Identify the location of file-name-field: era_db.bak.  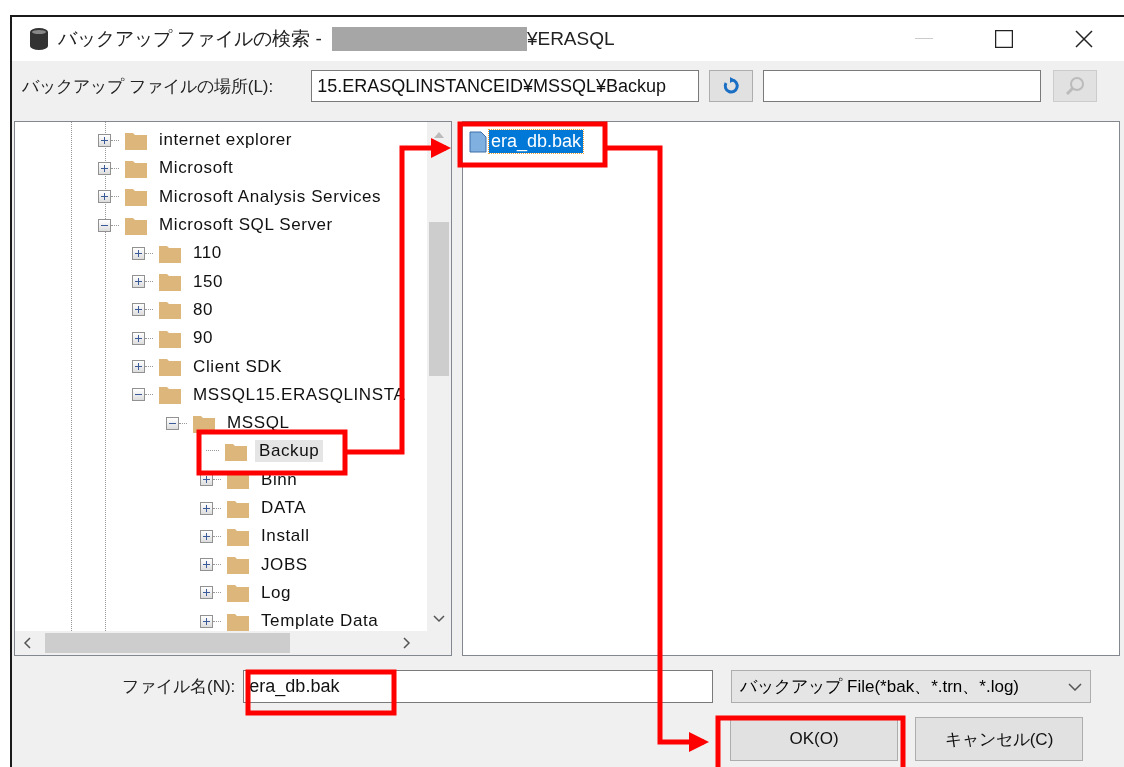
(478, 686).